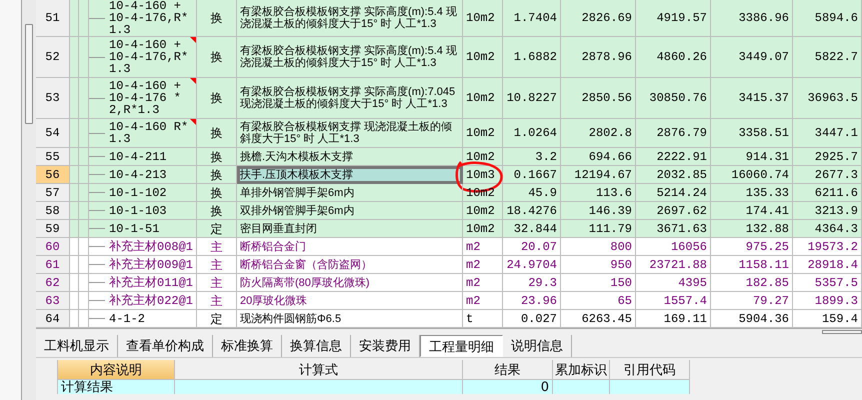 The width and height of the screenshot is (862, 400). What do you see at coordinates (449, 18) in the screenshot?
I see `table-row: 51 10-4-160 + 10-4-176,R*1.3 换 有梁板胶合板模板钢支撑 实际高度(m):5.4 现浇混凝土板的倾斜度大于15° 时 人工*1.3 10m2 1.7404 2826.69 4919.57 3386.96 5894.6` at bounding box center [449, 18].